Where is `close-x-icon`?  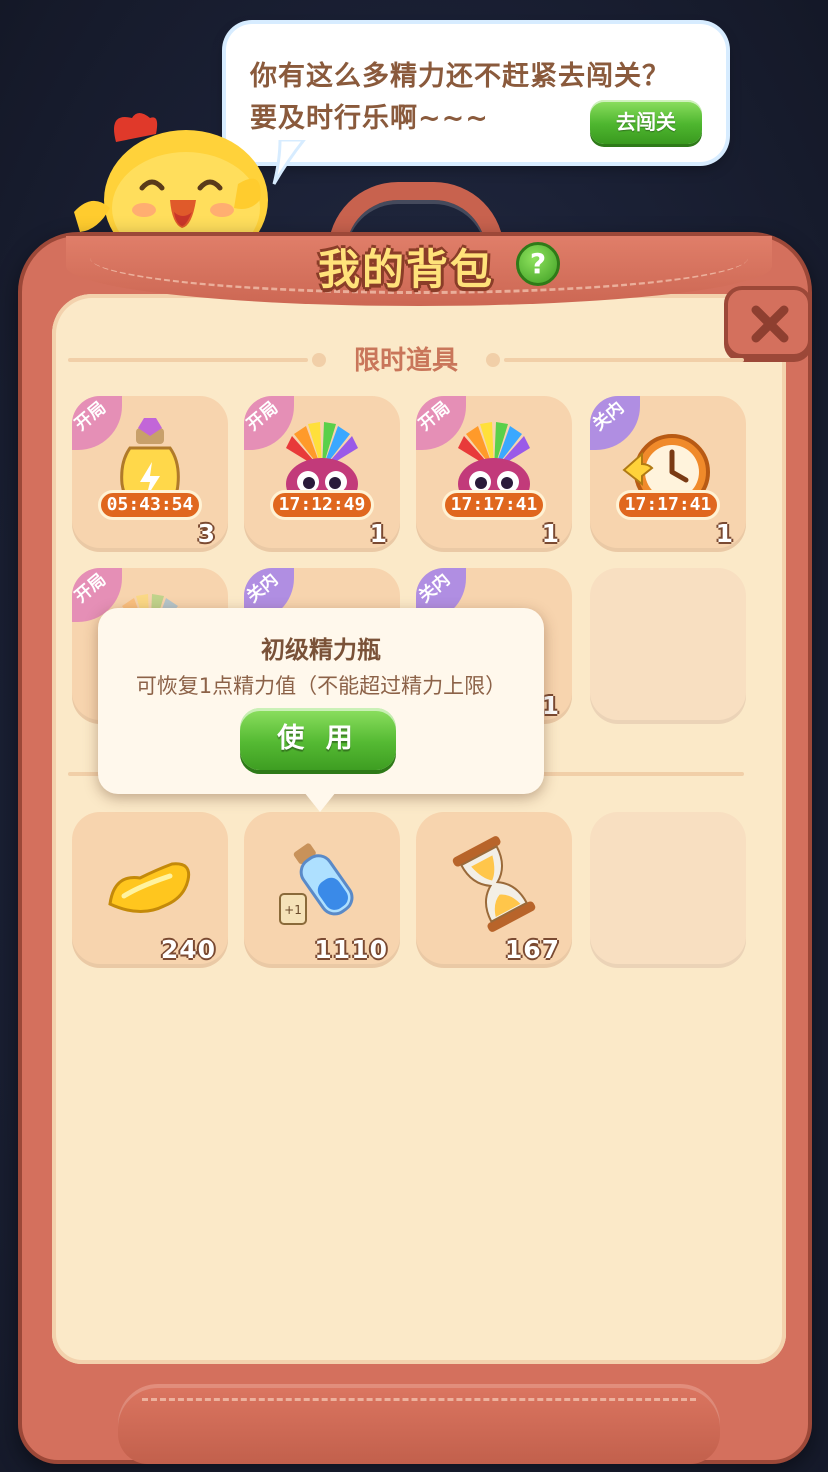 close-x-icon is located at coordinates (770, 324).